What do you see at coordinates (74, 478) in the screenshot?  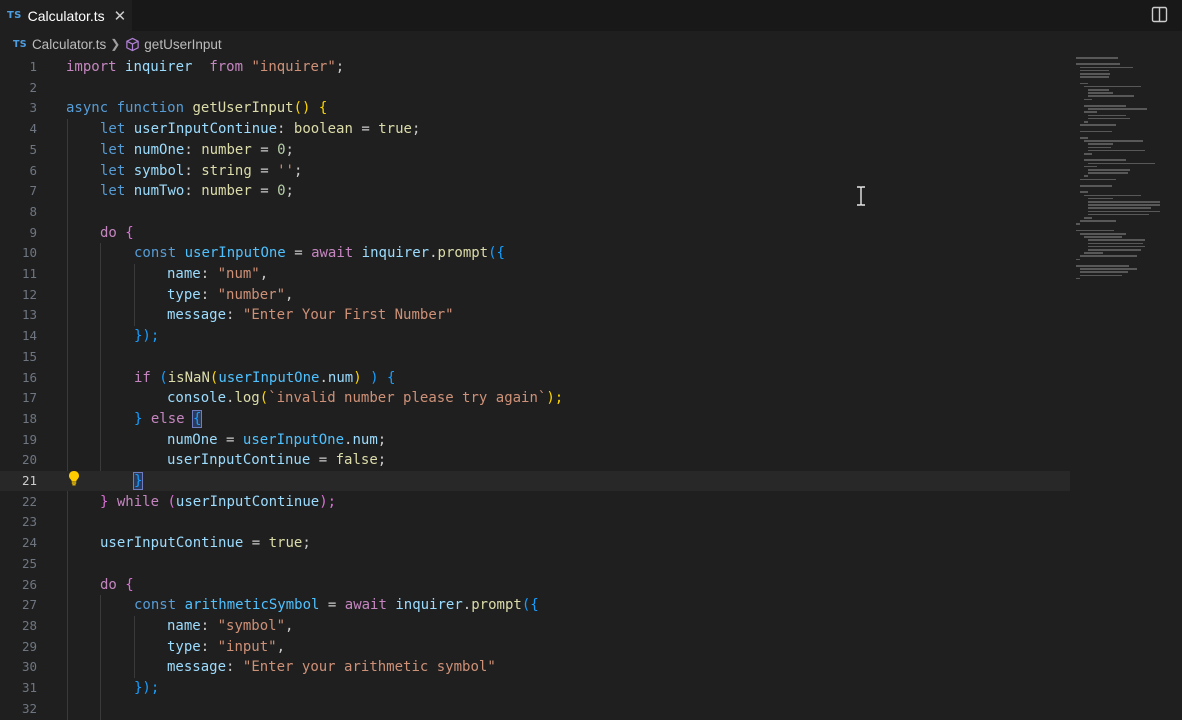 I see `lightbulb-icon` at bounding box center [74, 478].